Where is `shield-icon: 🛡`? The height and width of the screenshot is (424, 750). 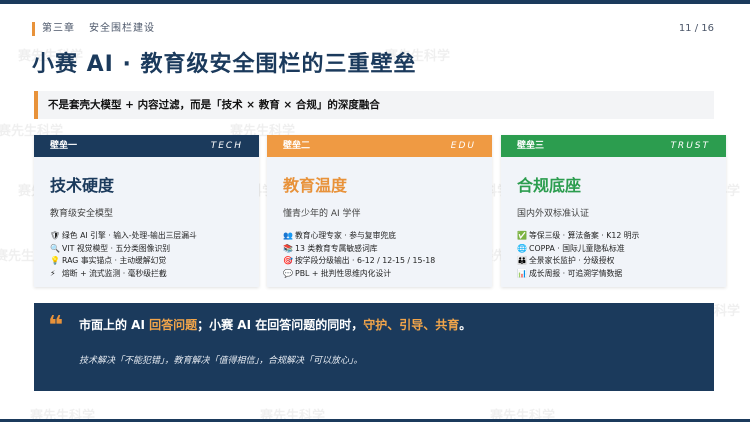
shield-icon: 🛡 is located at coordinates (55, 235).